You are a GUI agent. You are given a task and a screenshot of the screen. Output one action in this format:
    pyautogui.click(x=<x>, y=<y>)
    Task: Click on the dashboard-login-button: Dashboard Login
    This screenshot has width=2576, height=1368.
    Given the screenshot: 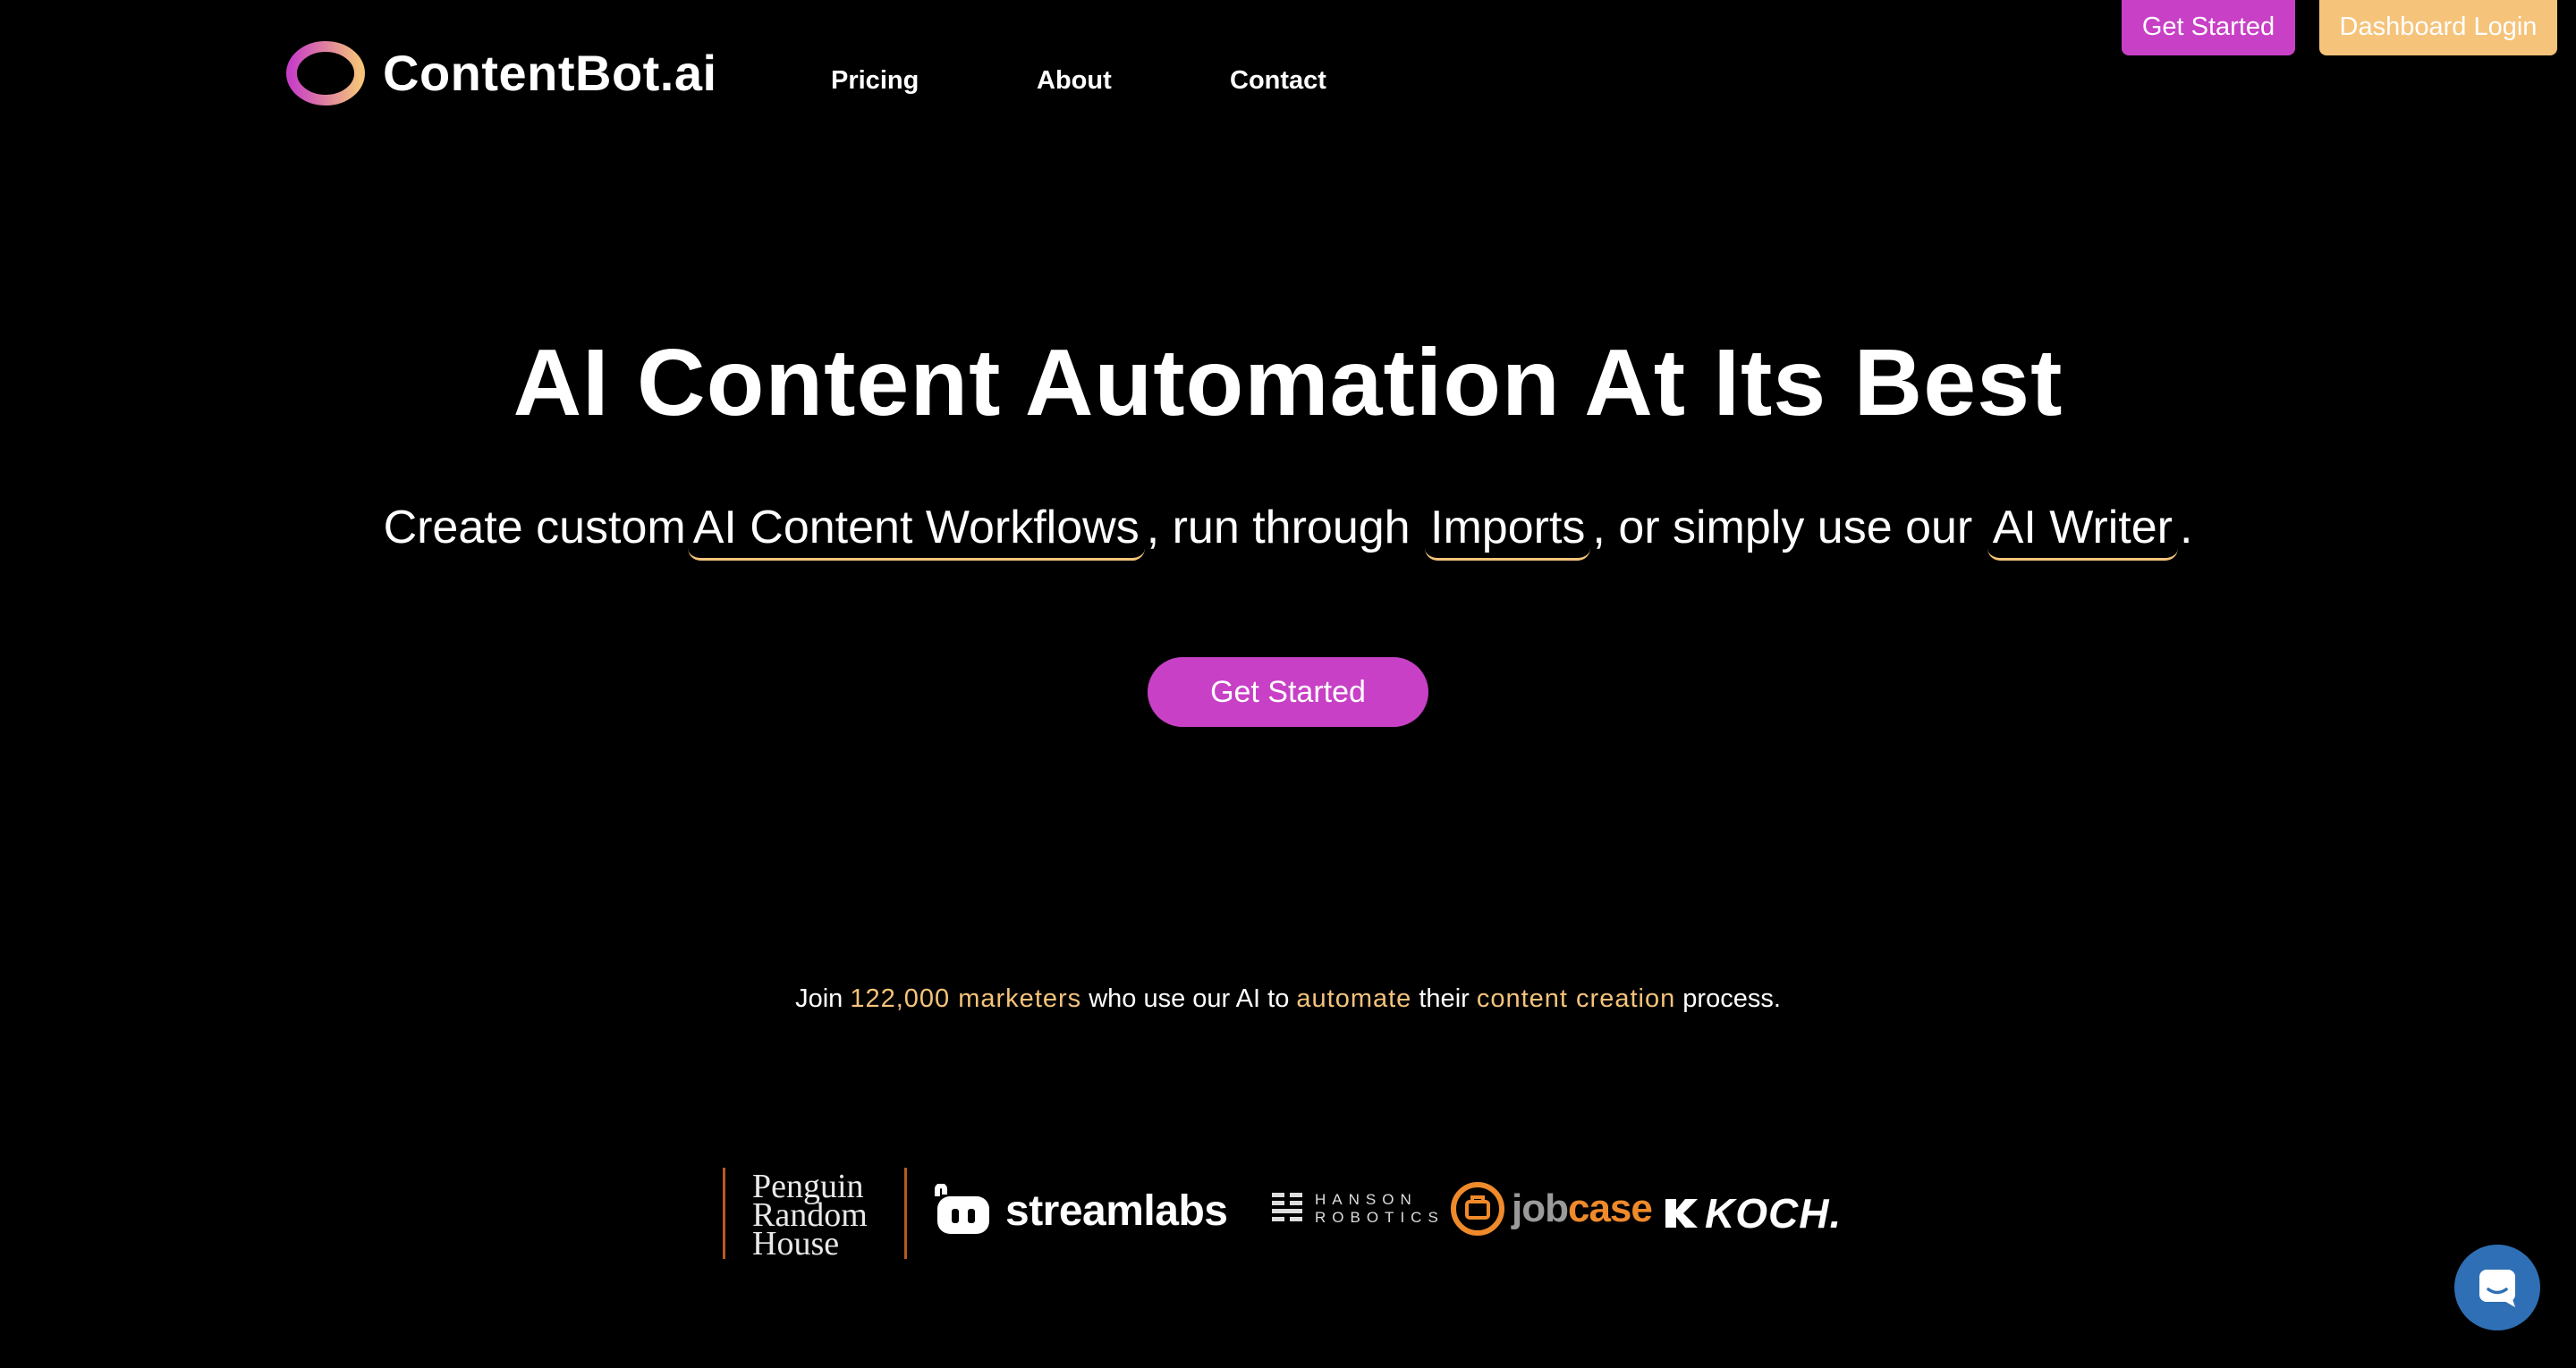 What is the action you would take?
    pyautogui.click(x=2438, y=27)
    